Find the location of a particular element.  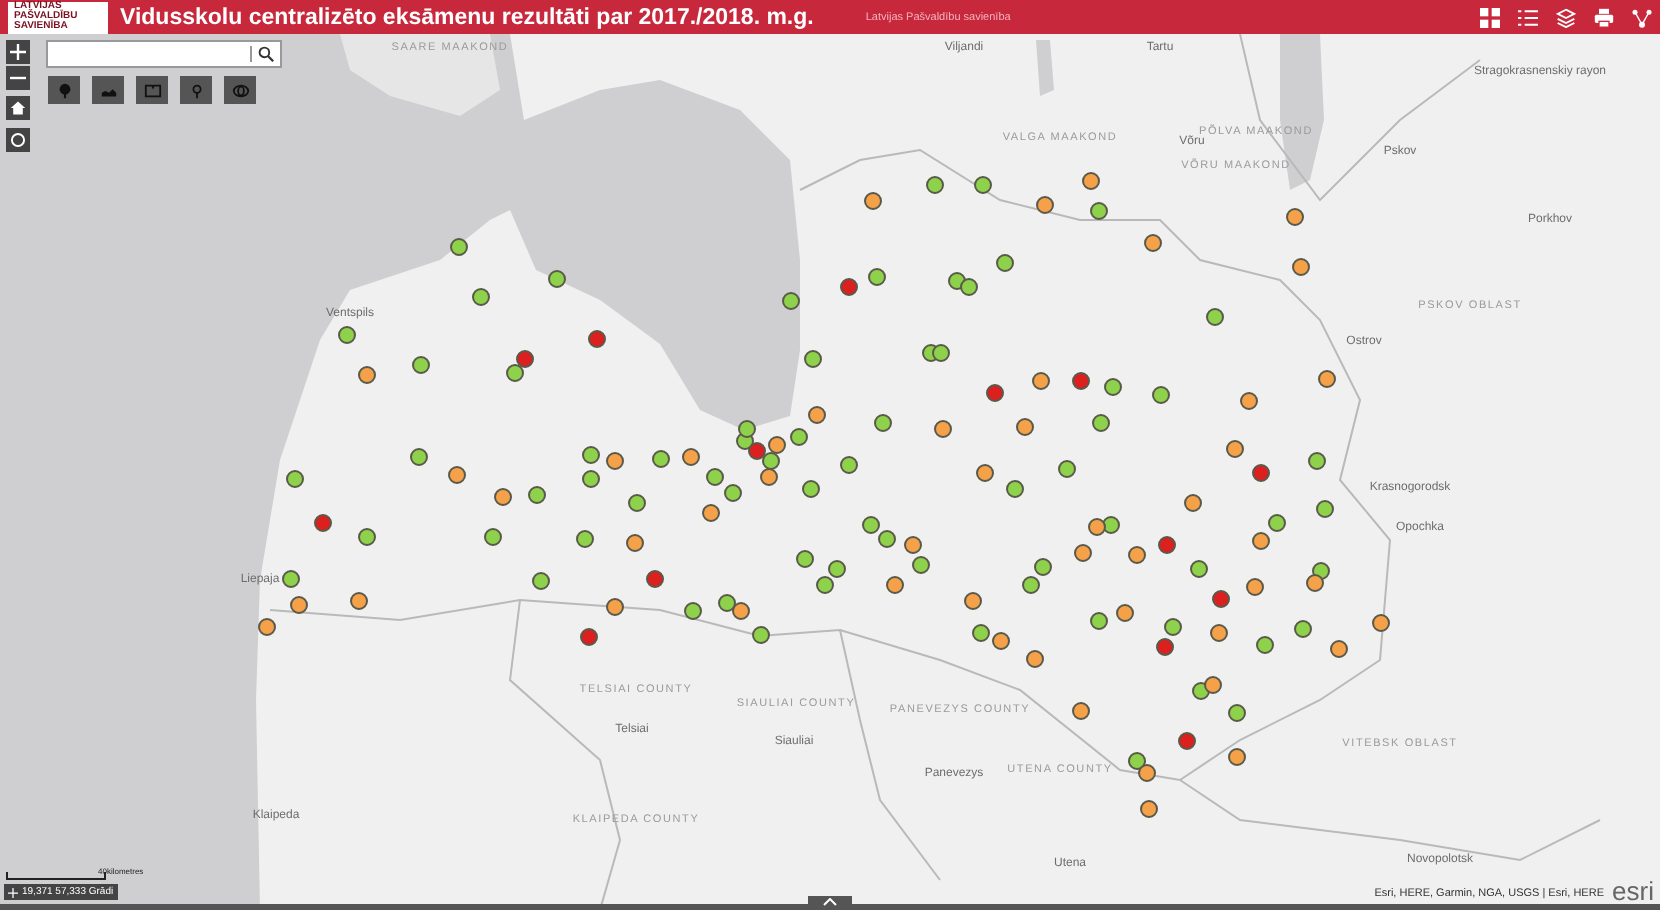

grid-icon is located at coordinates (1490, 17).